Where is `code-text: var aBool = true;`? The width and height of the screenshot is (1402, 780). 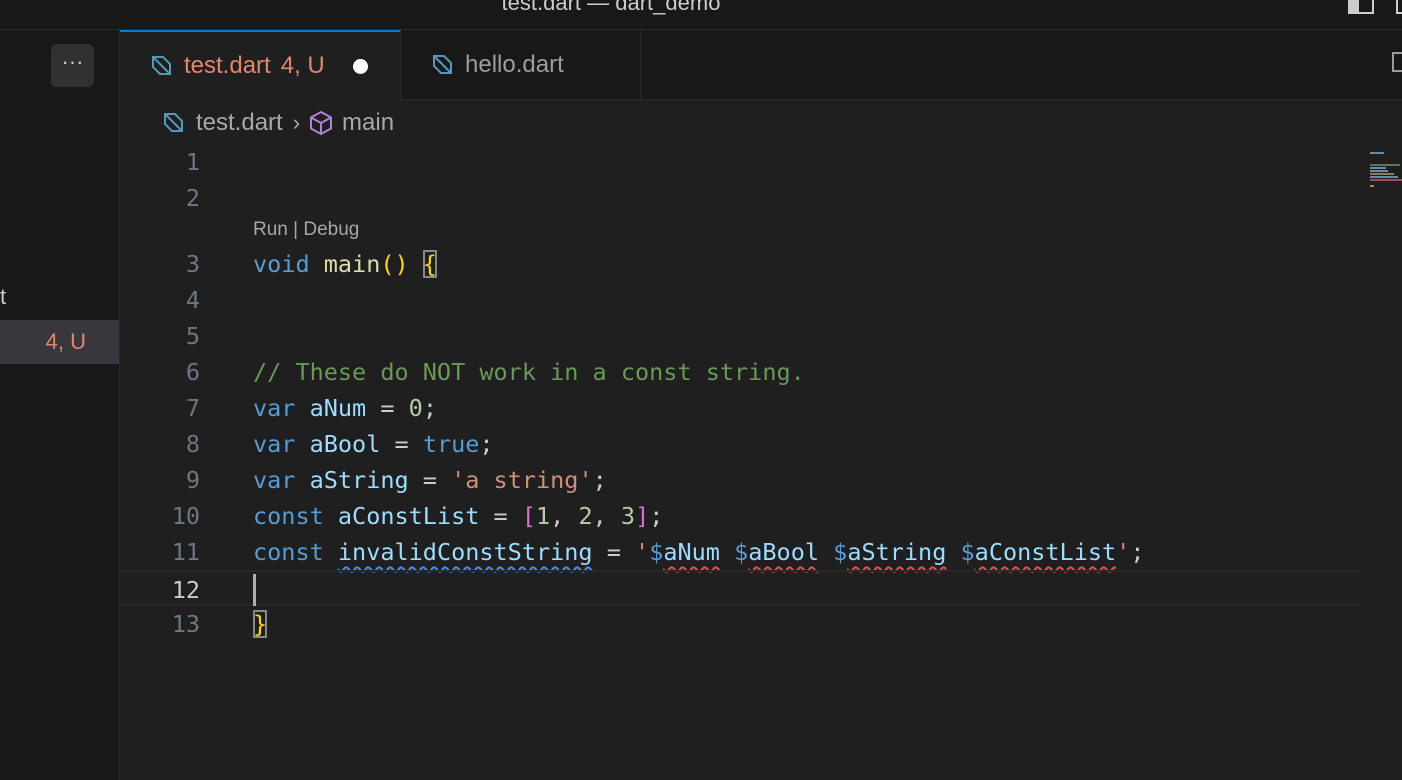
code-text: var aBool = true; is located at coordinates (373, 444).